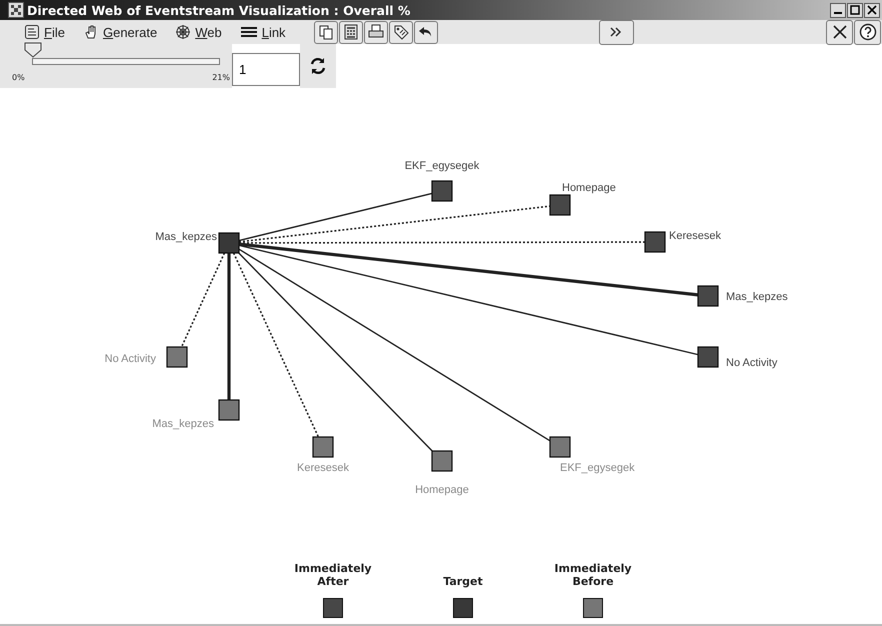  I want to click on copy-button, so click(326, 32).